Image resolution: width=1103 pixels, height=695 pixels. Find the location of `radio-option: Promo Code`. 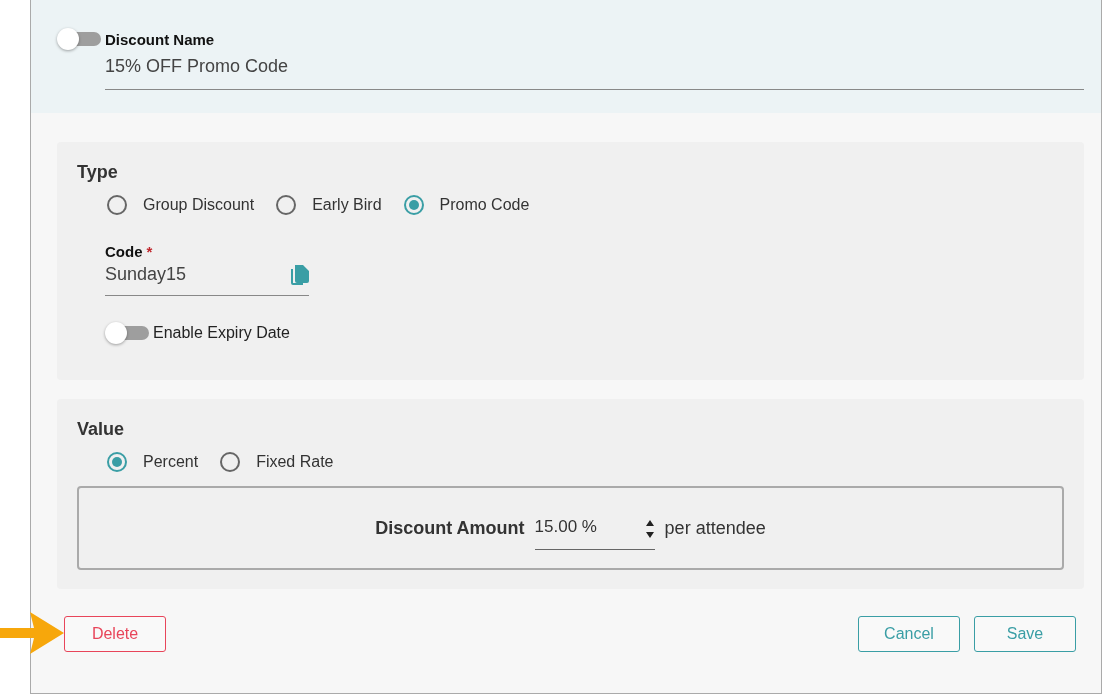

radio-option: Promo Code is located at coordinates (466, 205).